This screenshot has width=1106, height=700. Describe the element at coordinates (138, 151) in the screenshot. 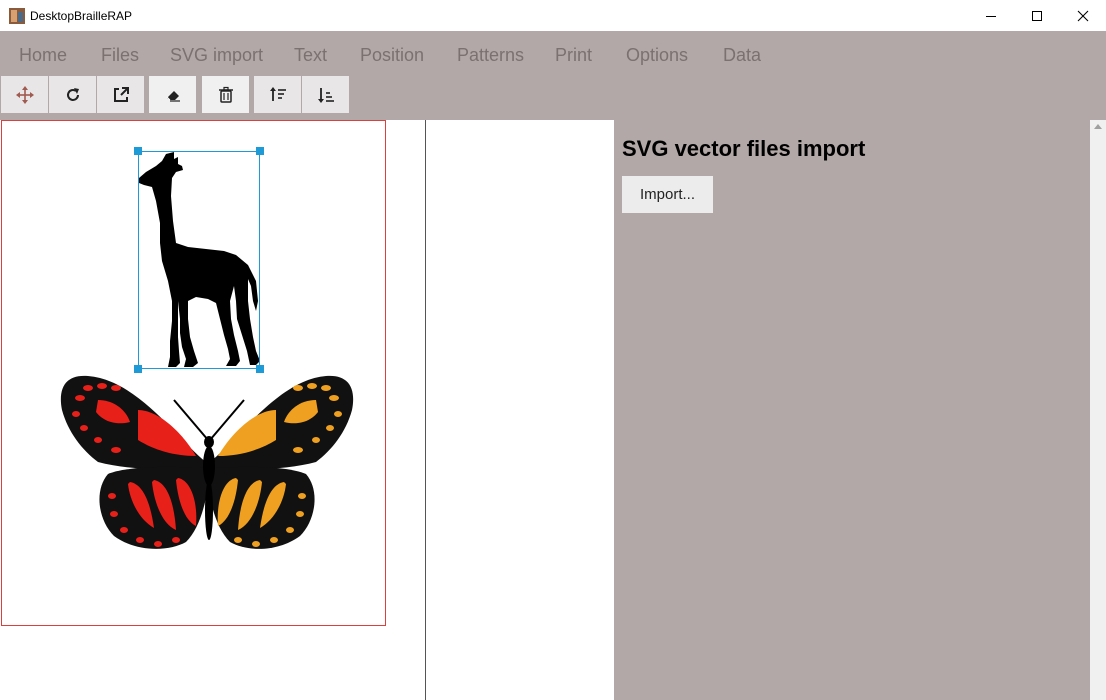

I see `resize-handle-top-left` at that location.